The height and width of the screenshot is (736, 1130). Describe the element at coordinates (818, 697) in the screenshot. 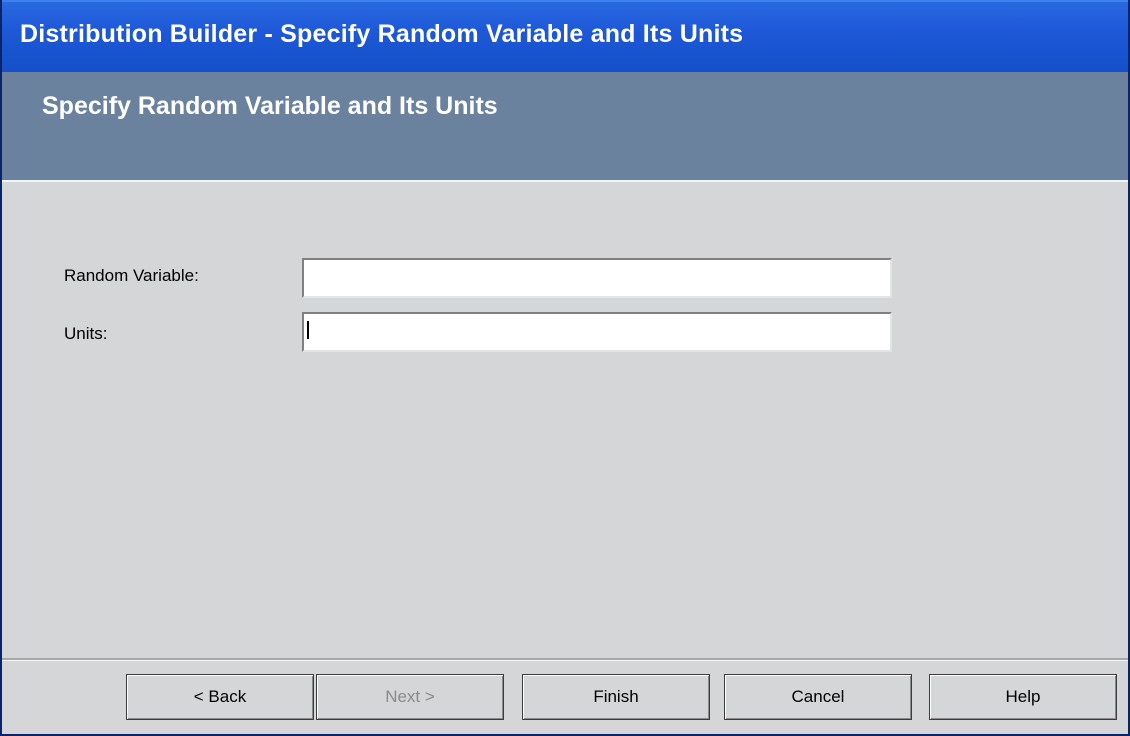

I see `cancel-button: Cancel` at that location.